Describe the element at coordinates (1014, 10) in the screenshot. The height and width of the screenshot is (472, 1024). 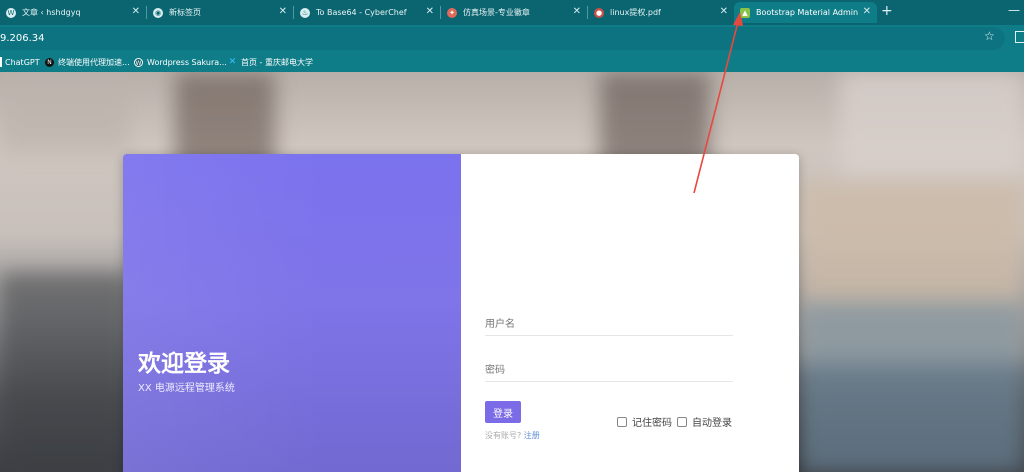
I see `minimize-icon: —` at that location.